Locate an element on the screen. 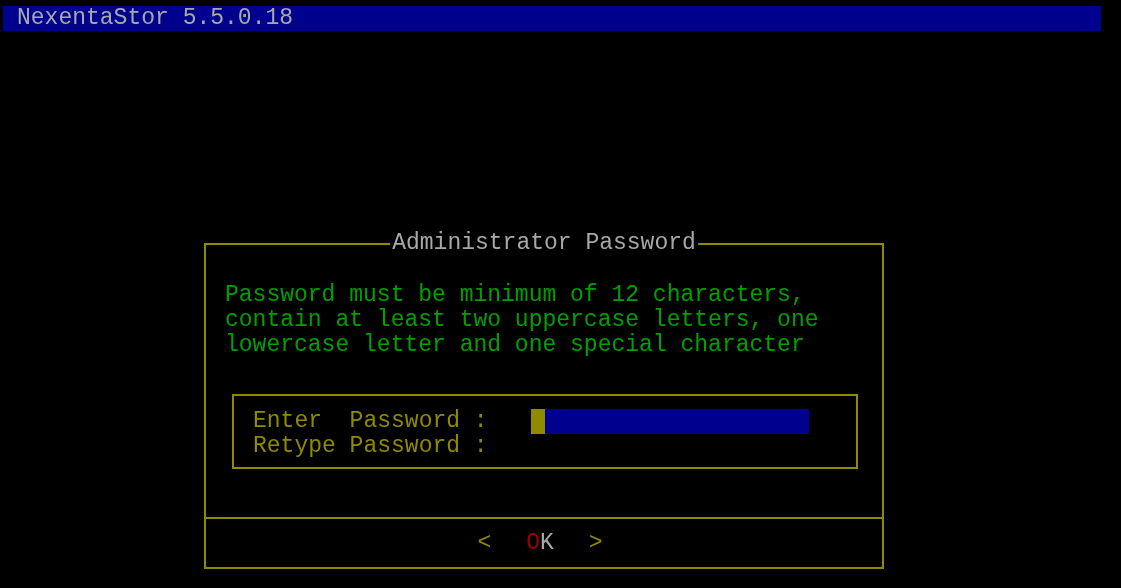  title-bar: NexentaStor 5.5.0.18 is located at coordinates (552, 18).